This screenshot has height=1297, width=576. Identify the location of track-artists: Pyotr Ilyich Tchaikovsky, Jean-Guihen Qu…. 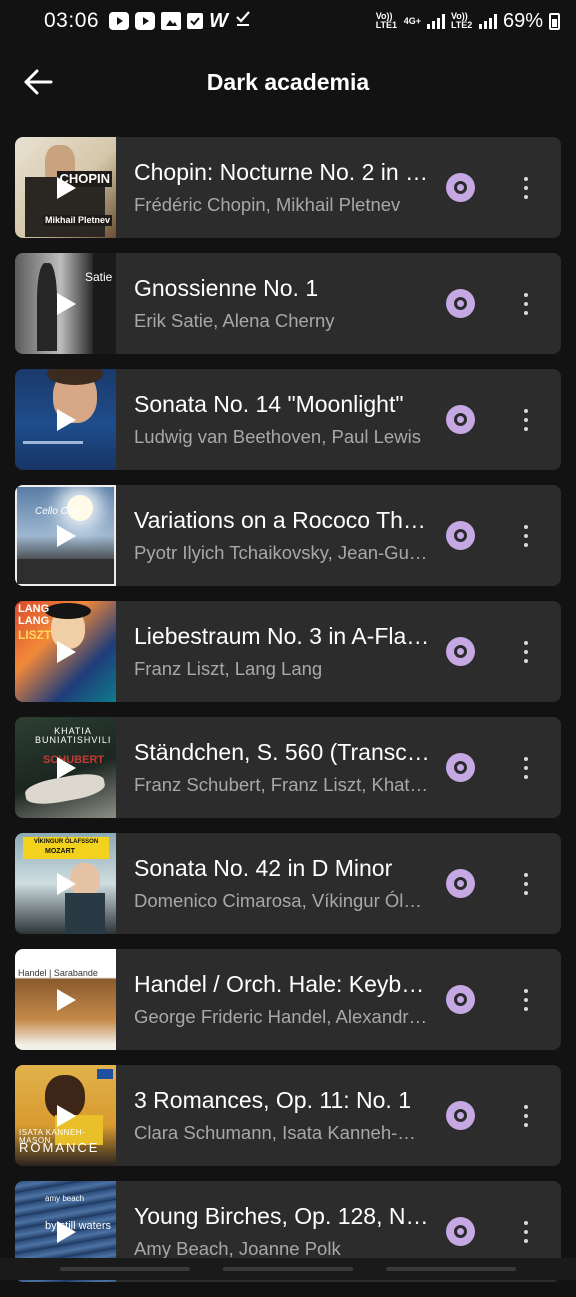
(282, 553).